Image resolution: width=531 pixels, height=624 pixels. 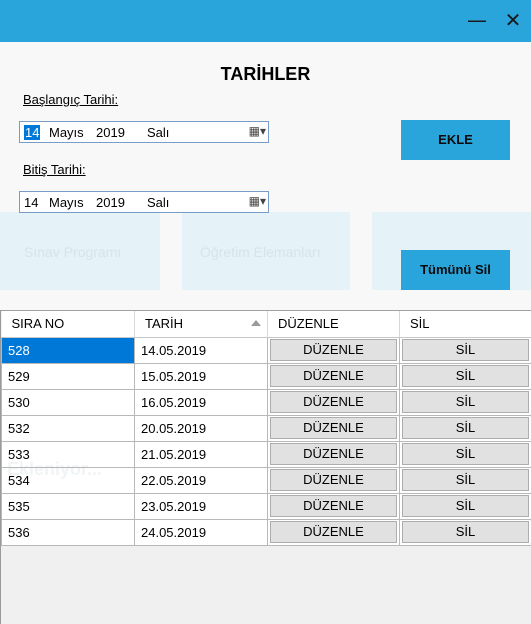 I want to click on table-row: 528 14.05.2019 DÜZENLE SİL, so click(x=266, y=350).